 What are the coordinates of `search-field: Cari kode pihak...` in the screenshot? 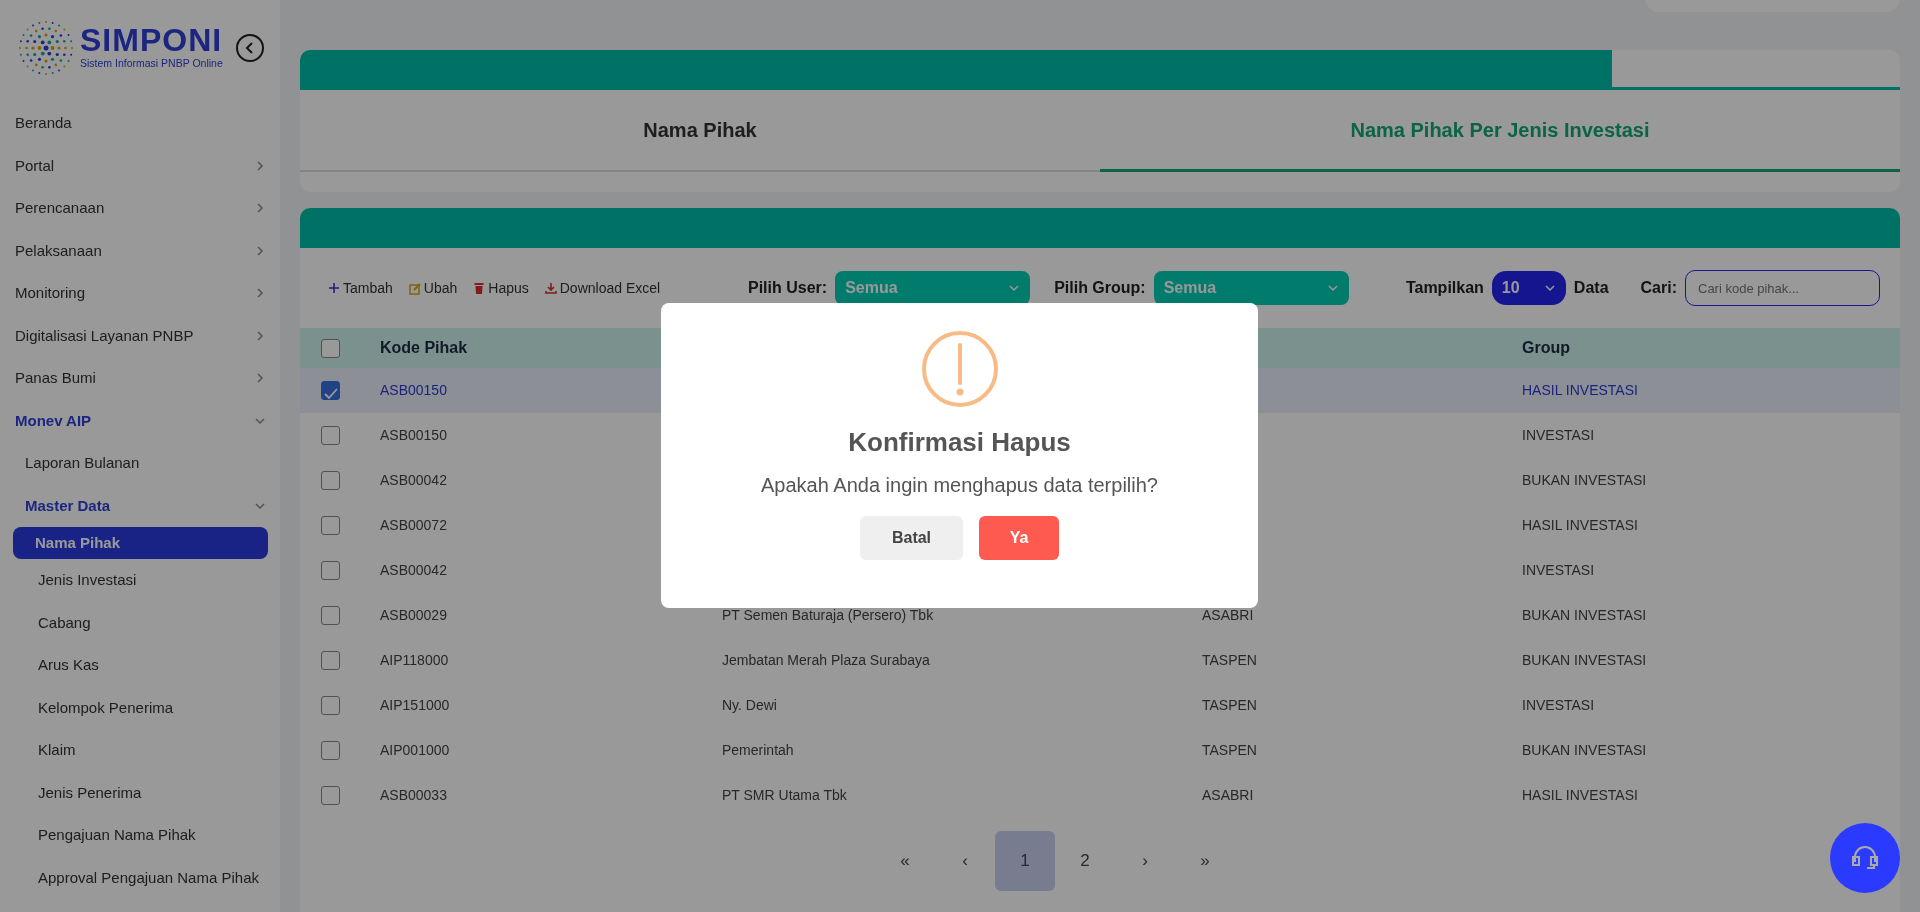 It's located at (1782, 288).